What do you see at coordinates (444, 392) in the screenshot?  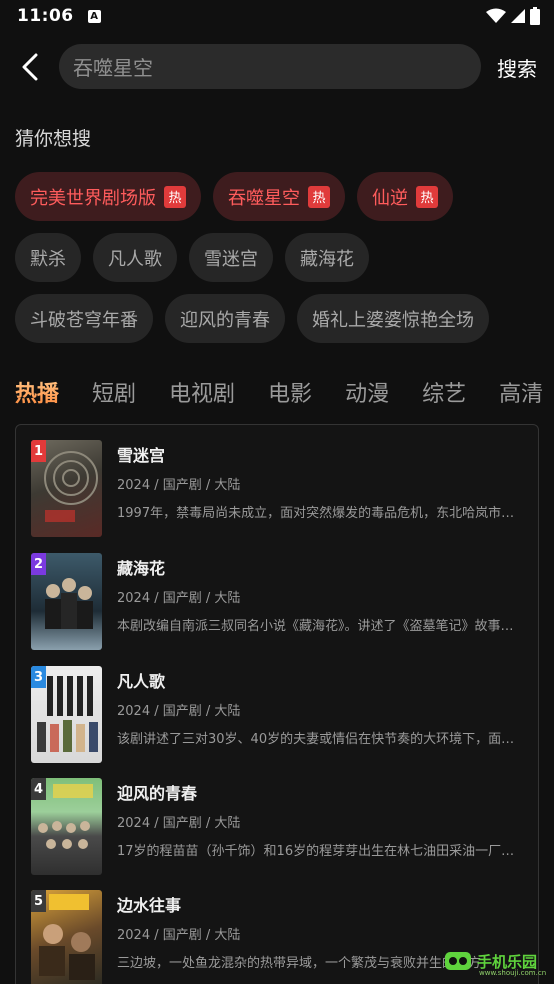 I see `tab-variety: 综艺` at bounding box center [444, 392].